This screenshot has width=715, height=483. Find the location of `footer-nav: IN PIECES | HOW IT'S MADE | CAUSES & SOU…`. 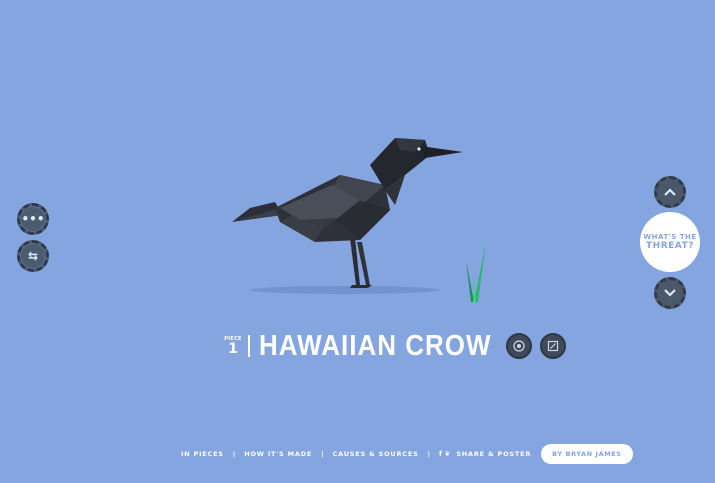

footer-nav: IN PIECES | HOW IT'S MADE | CAUSES & SOU… is located at coordinates (407, 454).